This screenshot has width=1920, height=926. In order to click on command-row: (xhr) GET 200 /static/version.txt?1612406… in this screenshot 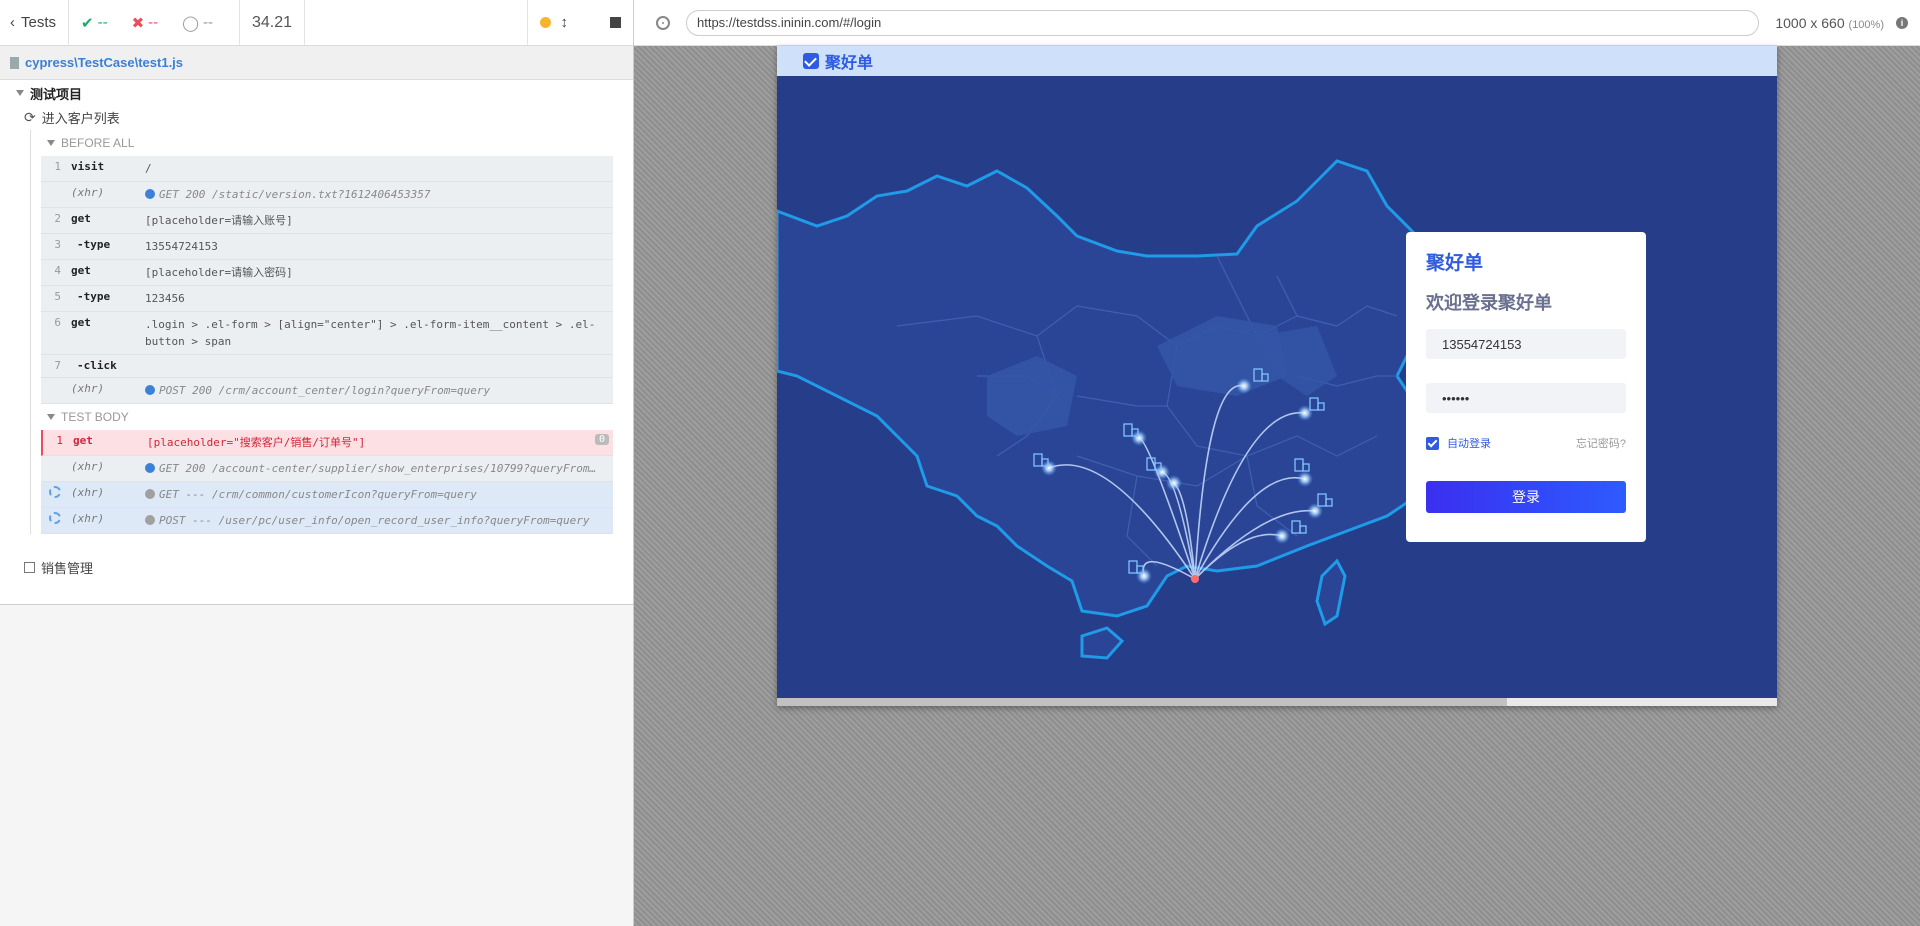, I will do `click(327, 195)`.